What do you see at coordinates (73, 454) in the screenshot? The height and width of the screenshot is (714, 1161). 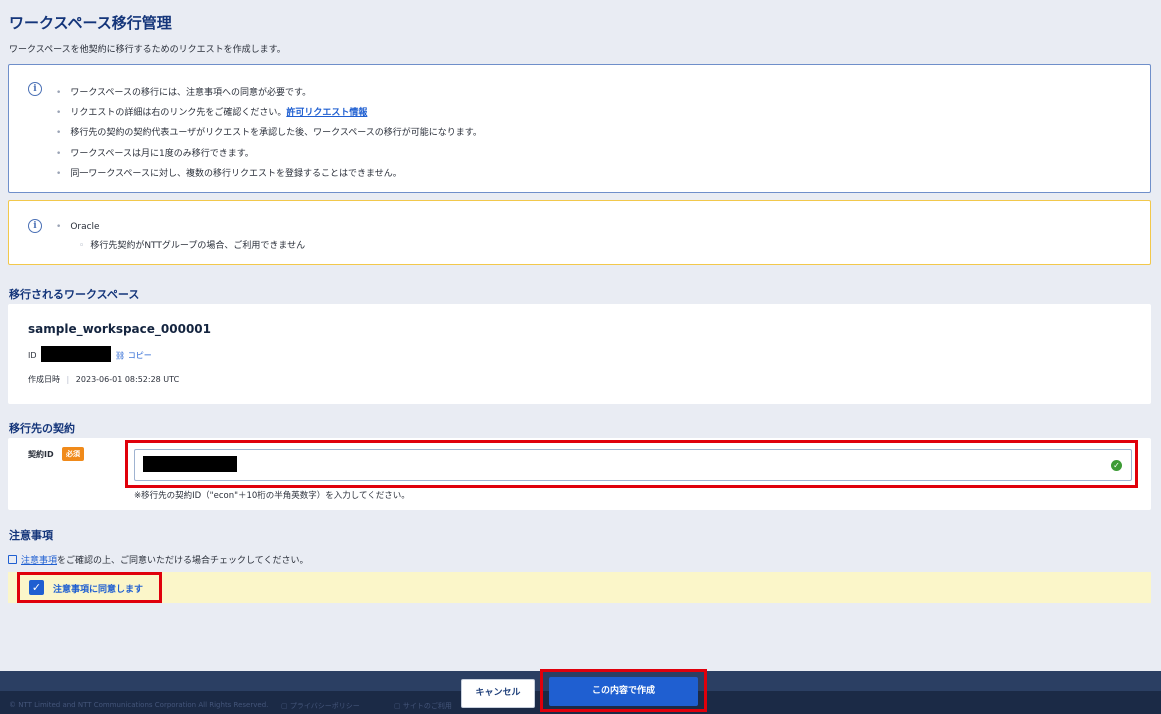 I see `required-badge: 必須` at bounding box center [73, 454].